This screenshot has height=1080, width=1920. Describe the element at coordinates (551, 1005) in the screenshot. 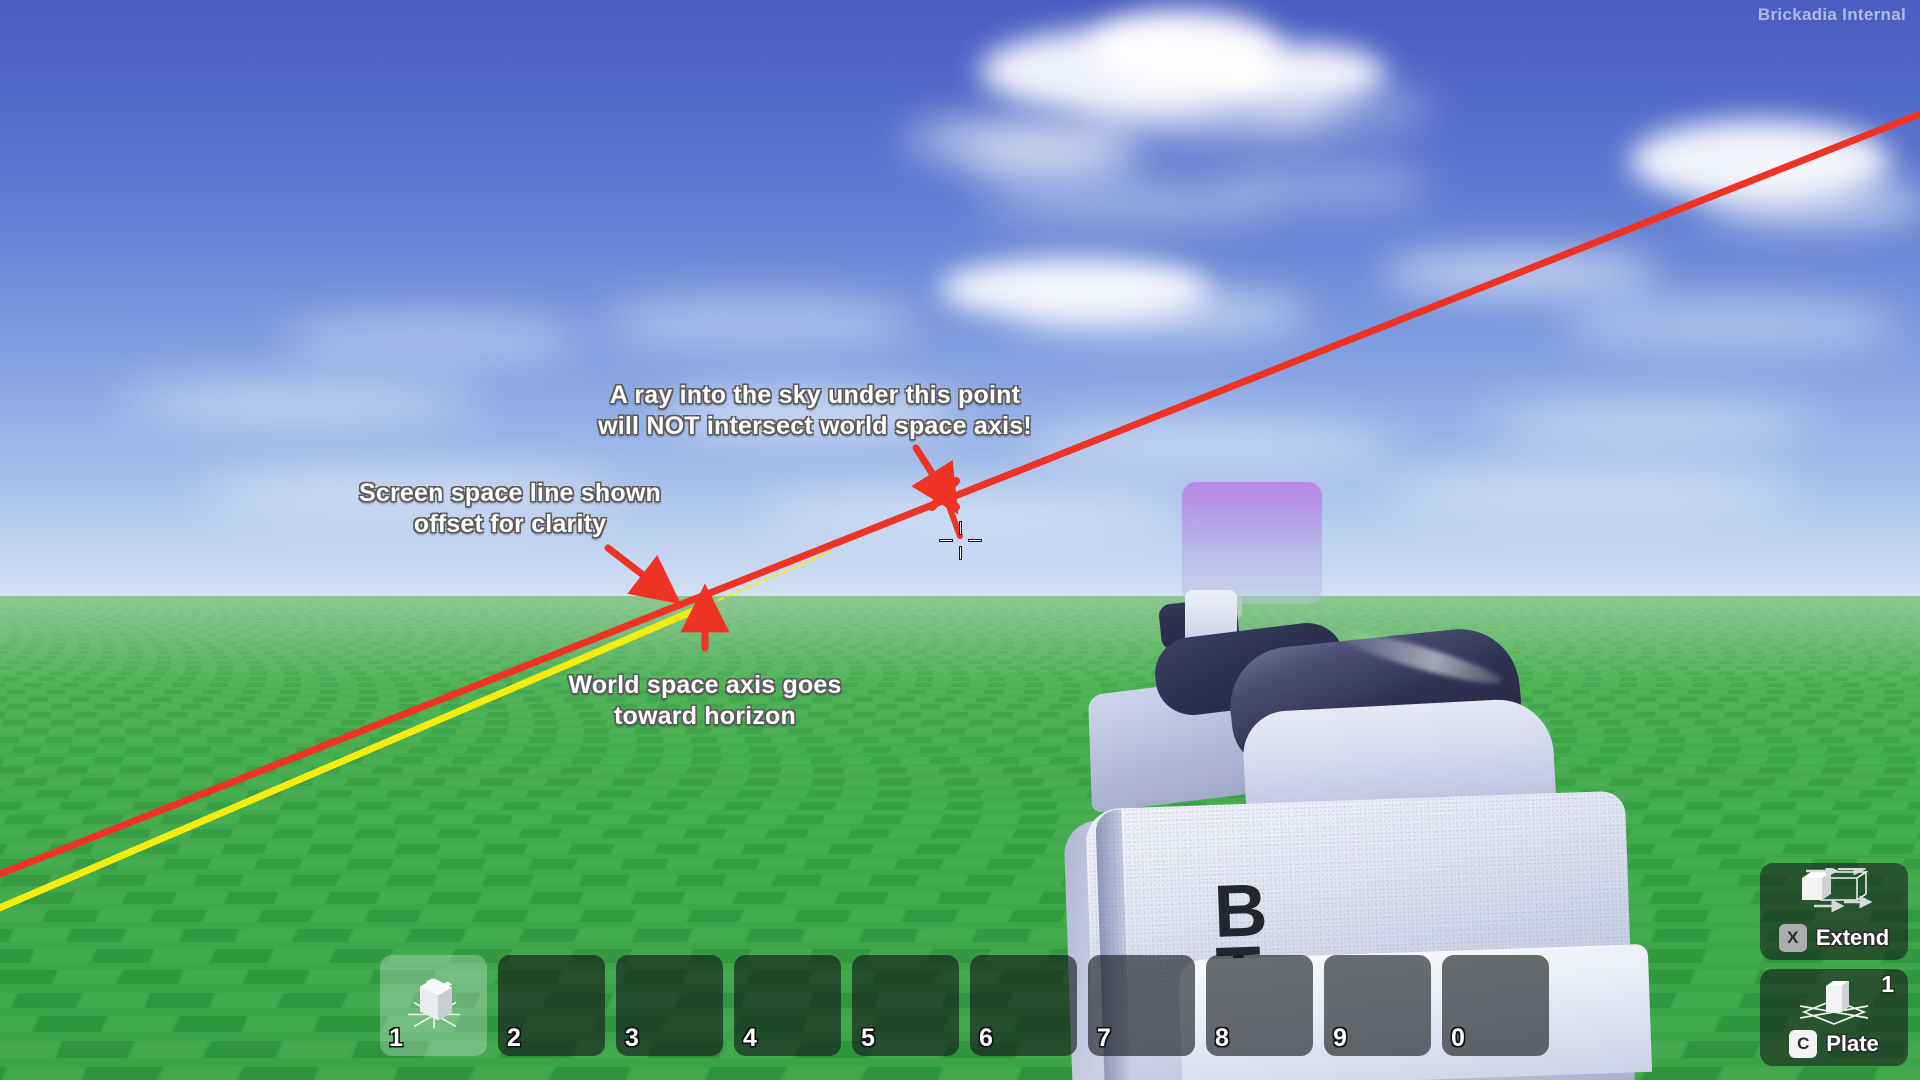

I see `hotbar-slot-2: 2` at that location.